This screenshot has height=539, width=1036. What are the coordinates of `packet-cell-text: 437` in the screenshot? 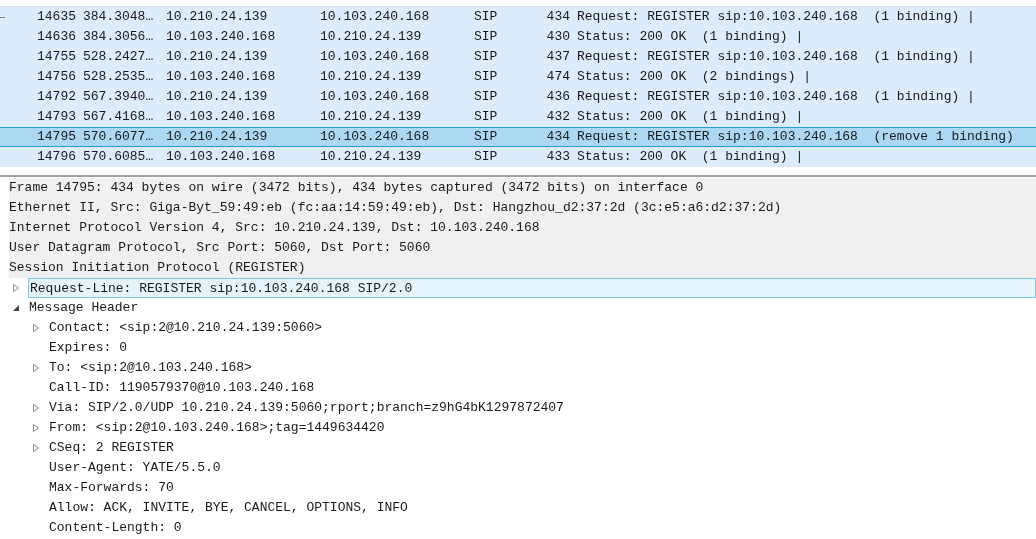 It's located at (557, 57).